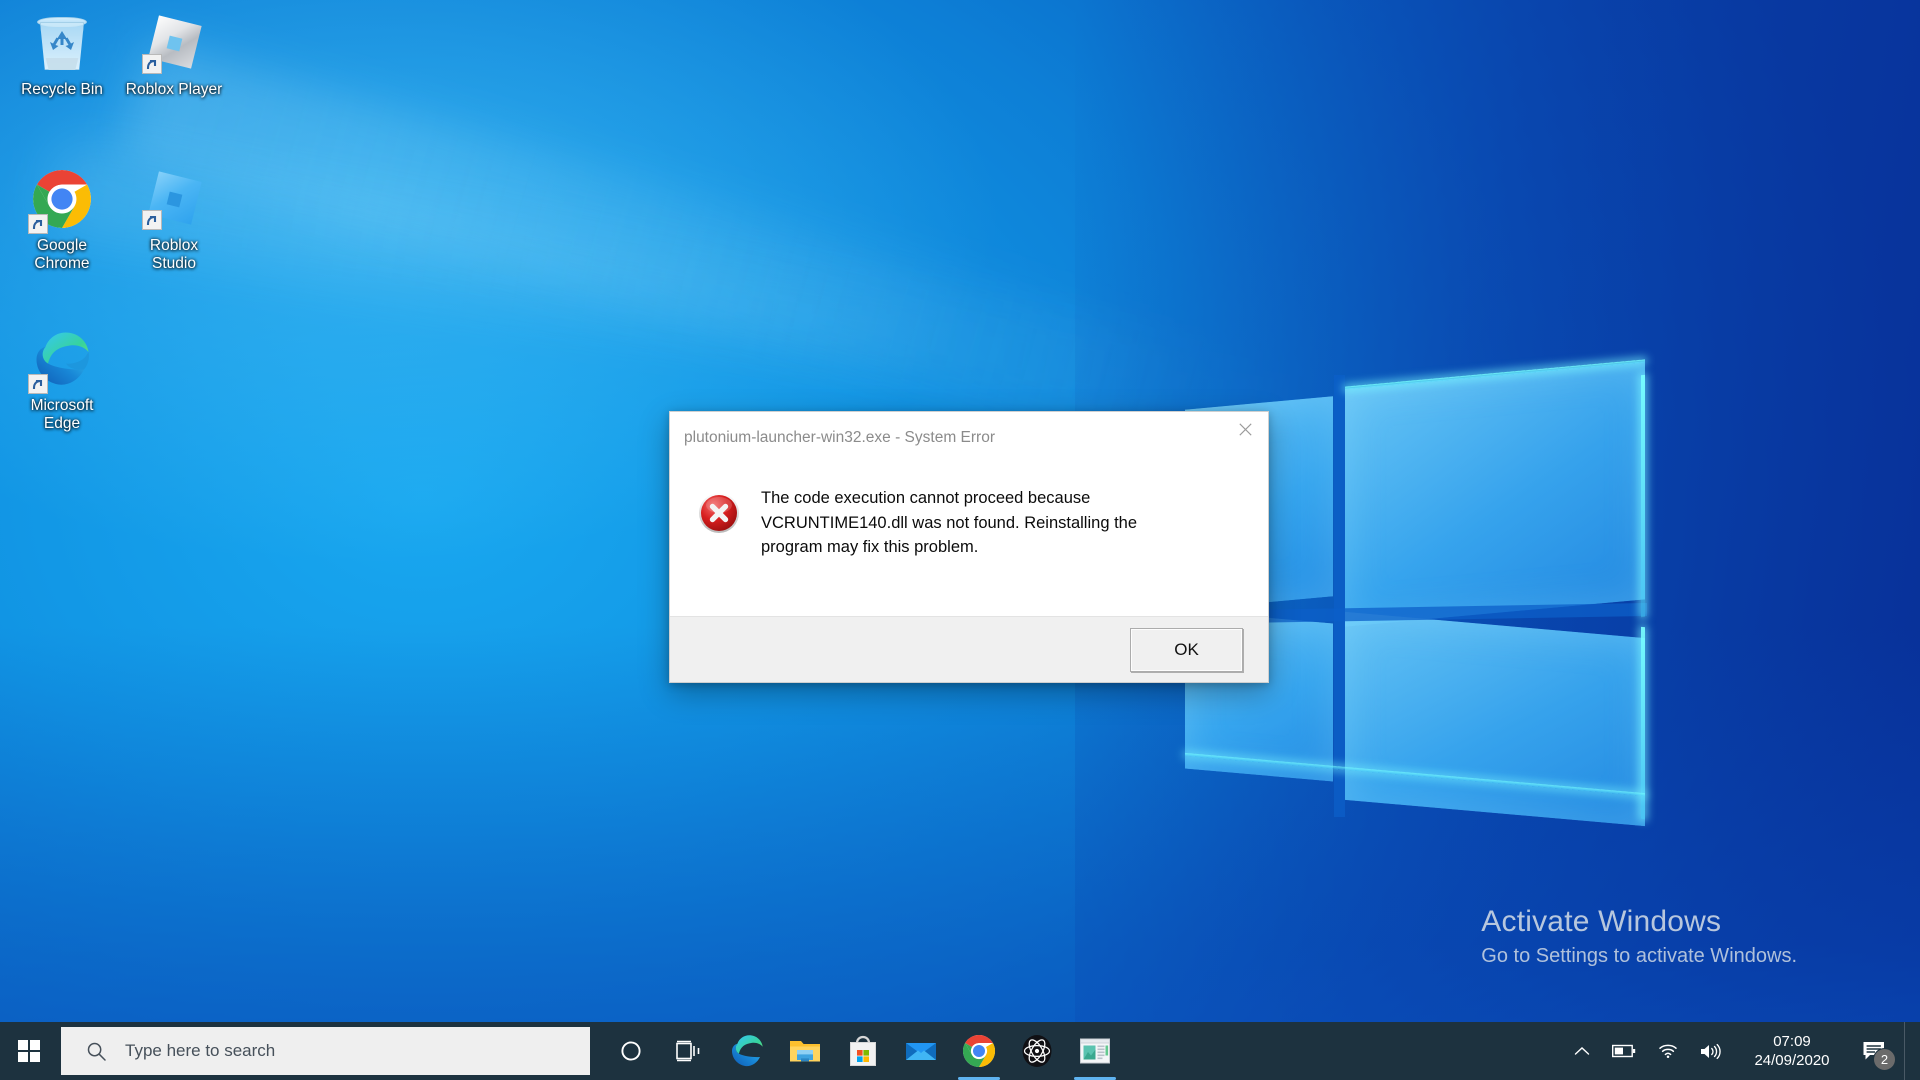  I want to click on taskbar-item-microsoft-store, so click(863, 1051).